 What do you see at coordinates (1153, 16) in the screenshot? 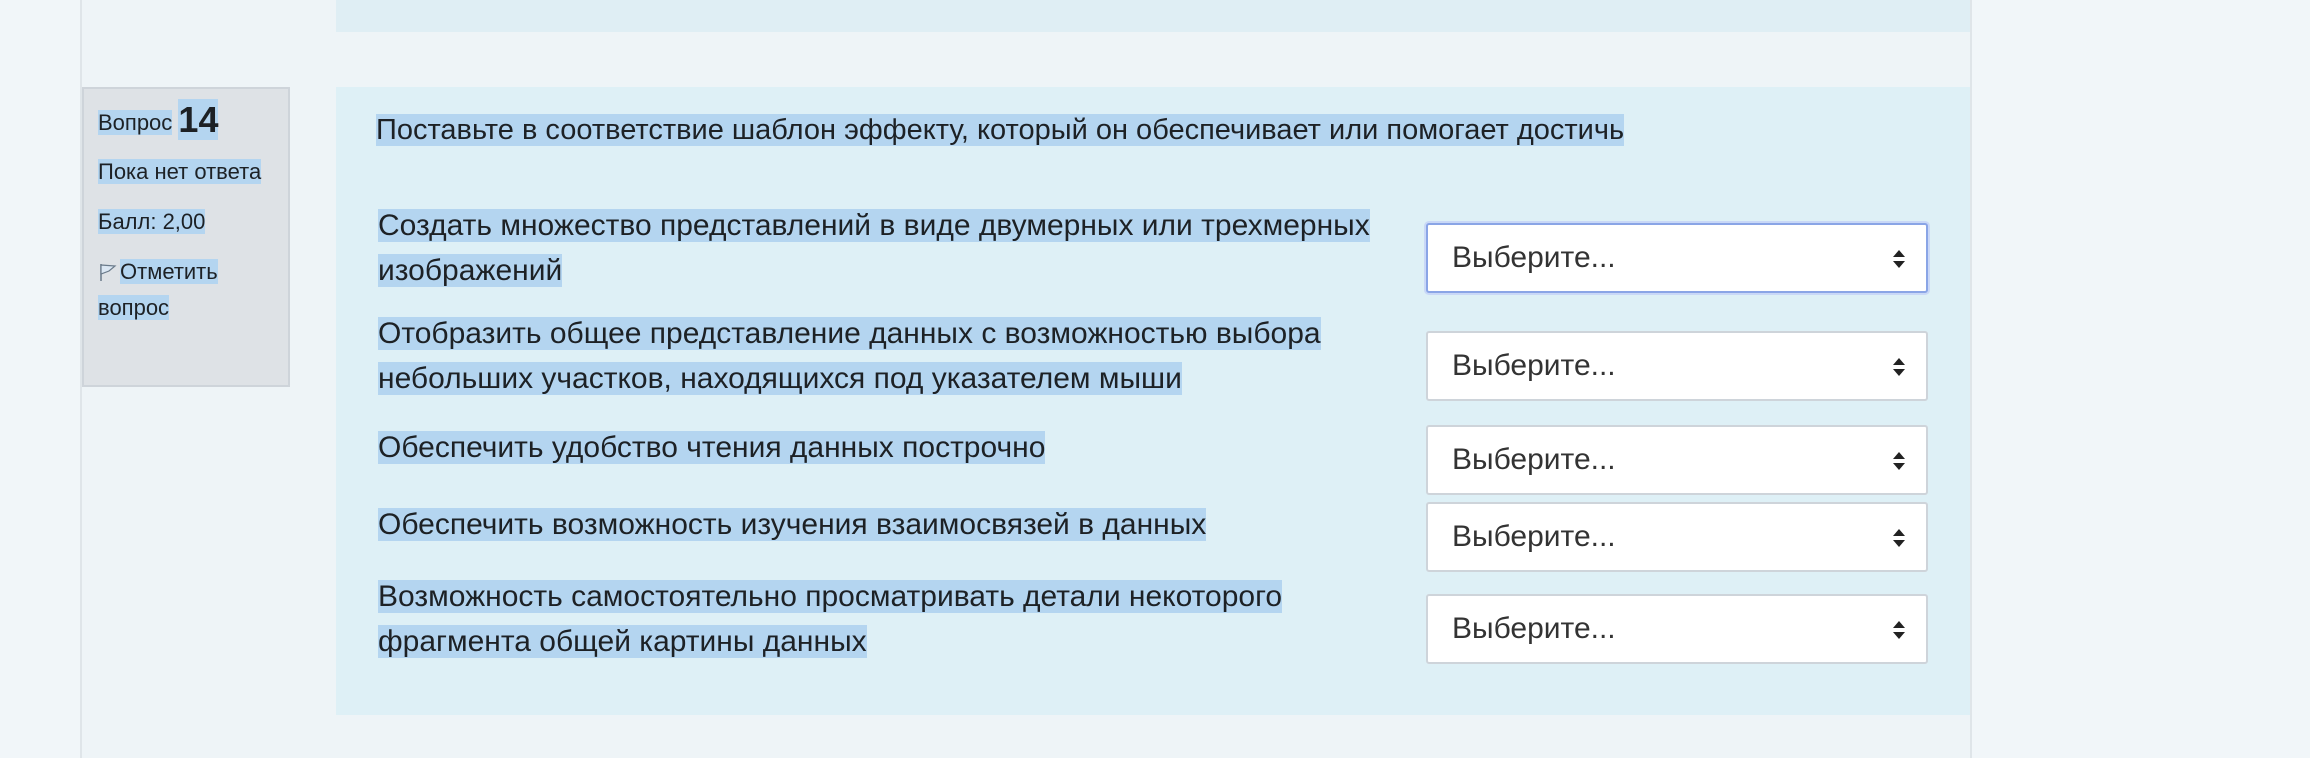
I see `previous-question-block` at bounding box center [1153, 16].